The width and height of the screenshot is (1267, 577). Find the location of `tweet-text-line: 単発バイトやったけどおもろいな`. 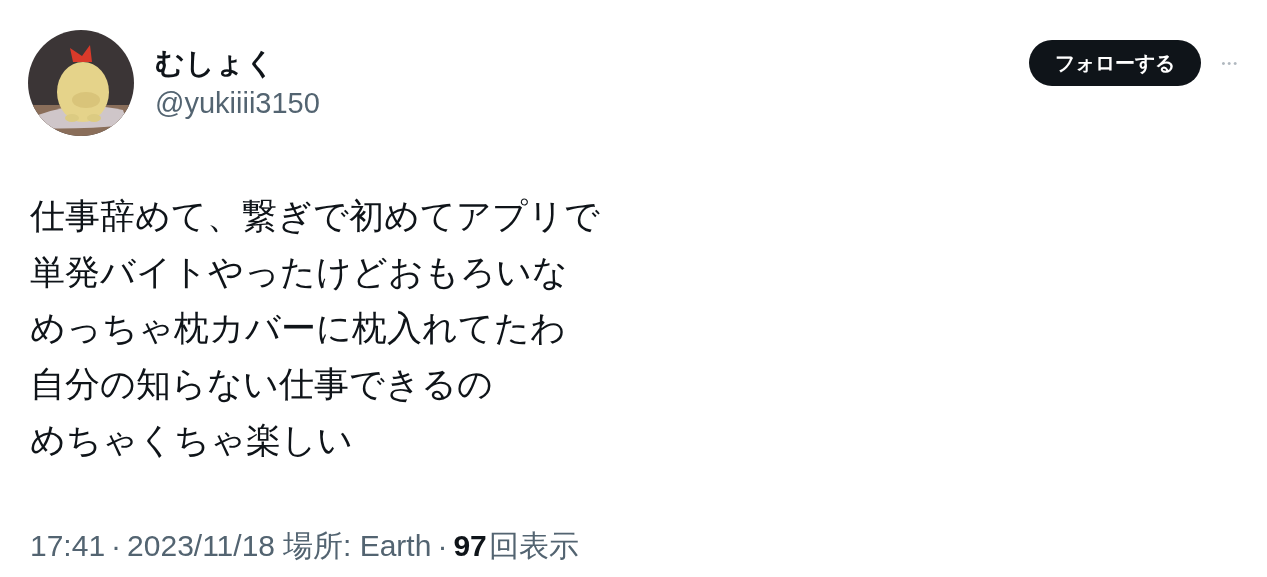

tweet-text-line: 単発バイトやったけどおもろいな is located at coordinates (299, 272).